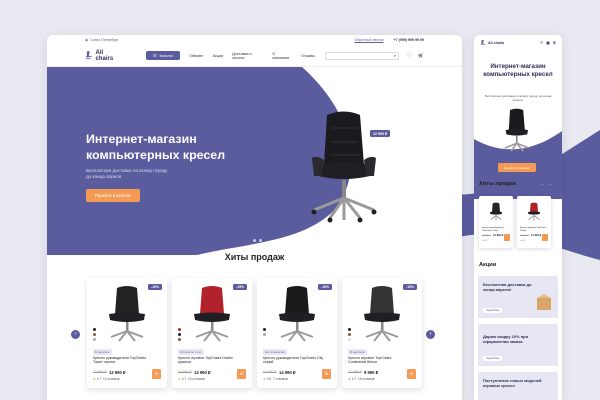 The height and width of the screenshot is (400, 600). What do you see at coordinates (196, 56) in the screenshot?
I see `nav-item-gaming: Гейминг` at bounding box center [196, 56].